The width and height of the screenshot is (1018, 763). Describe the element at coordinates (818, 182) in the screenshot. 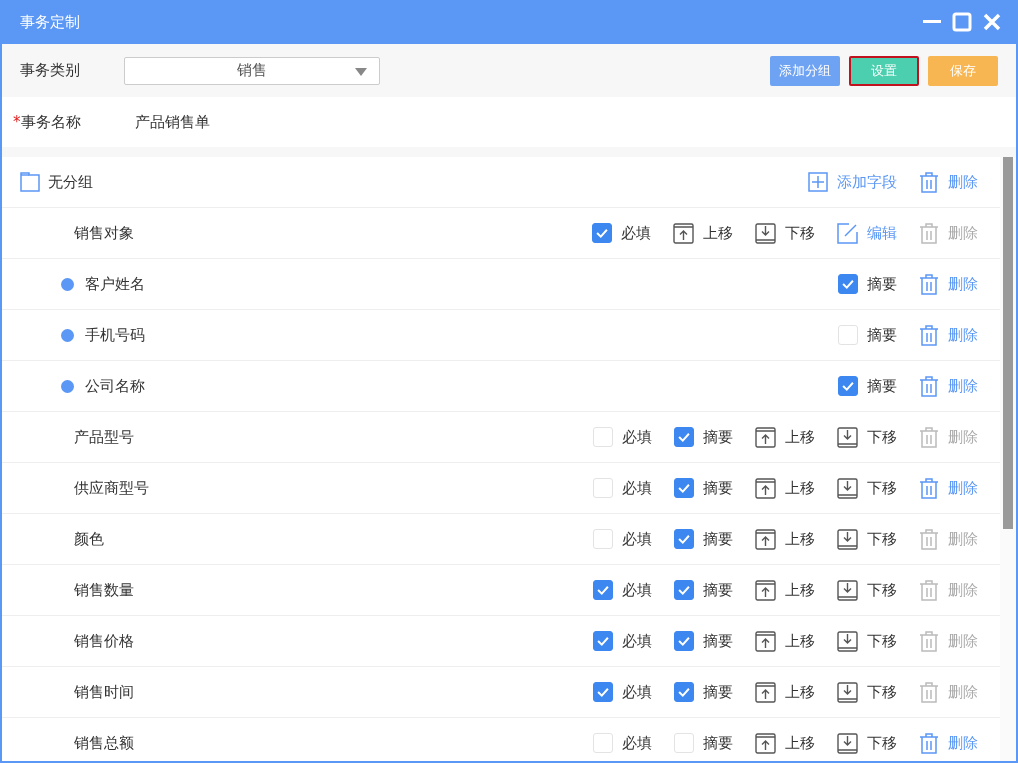

I see `plus-icon` at that location.